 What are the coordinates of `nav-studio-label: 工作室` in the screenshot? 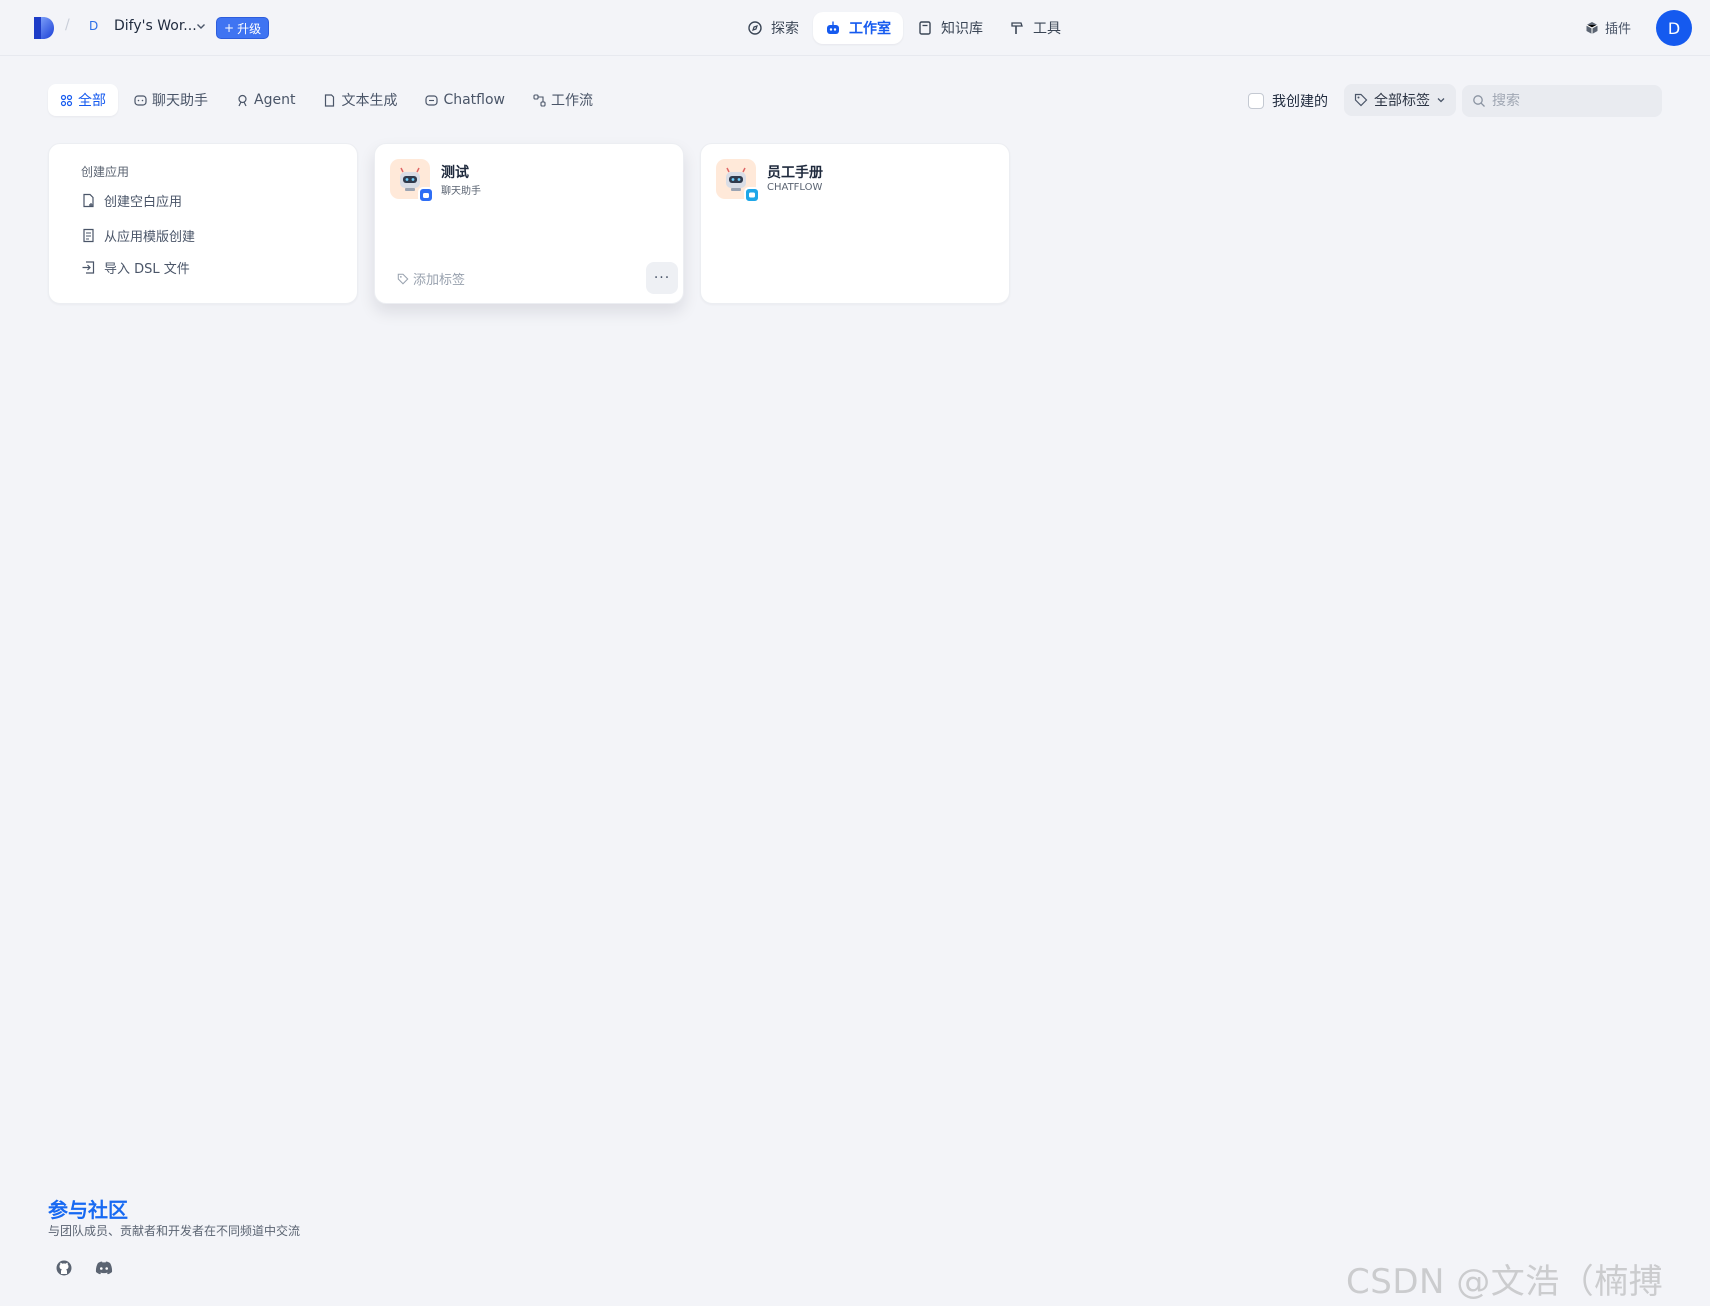 It's located at (870, 29).